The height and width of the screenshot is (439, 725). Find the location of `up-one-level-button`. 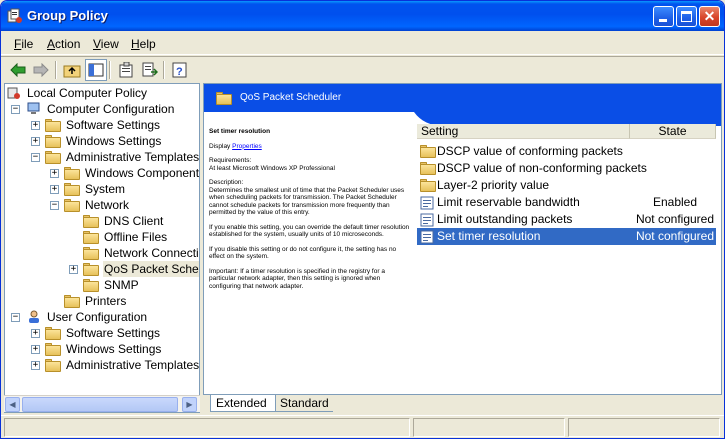

up-one-level-button is located at coordinates (72, 70).